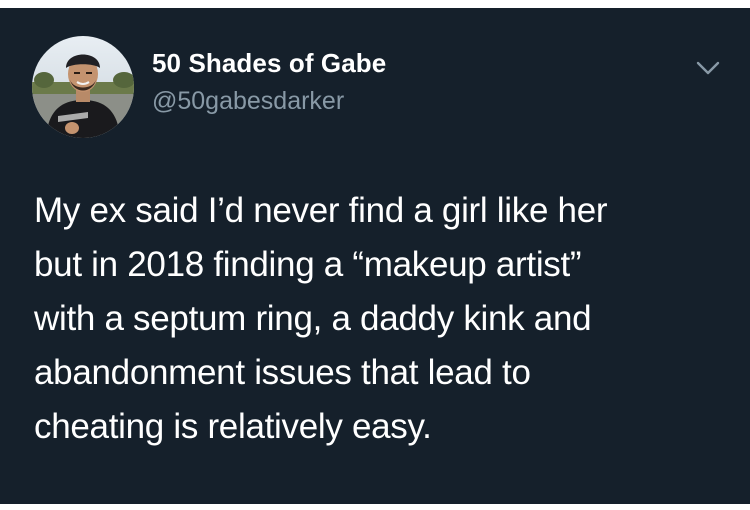 The height and width of the screenshot is (510, 750). I want to click on chevron-down-icon, so click(708, 68).